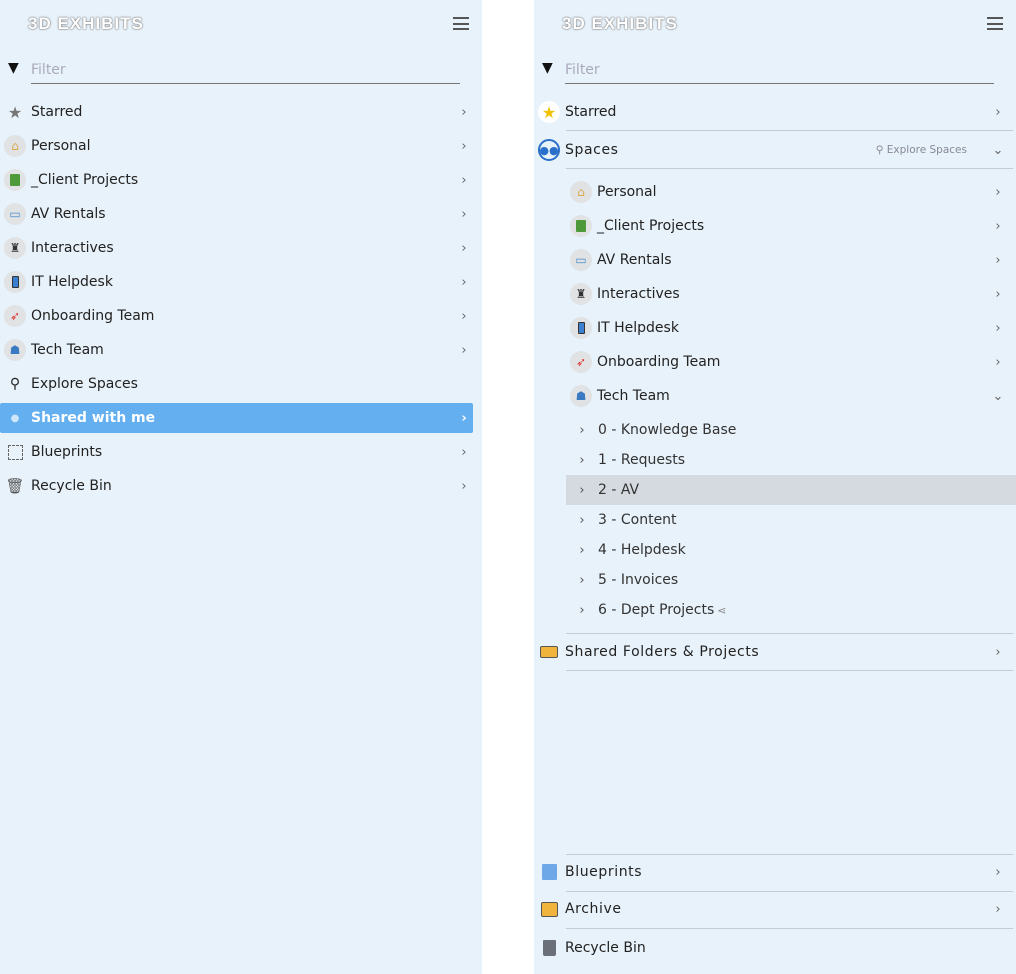 The height and width of the screenshot is (974, 1016). What do you see at coordinates (236, 418) in the screenshot?
I see `nav-shared-with-me: ● Shared with me ›` at bounding box center [236, 418].